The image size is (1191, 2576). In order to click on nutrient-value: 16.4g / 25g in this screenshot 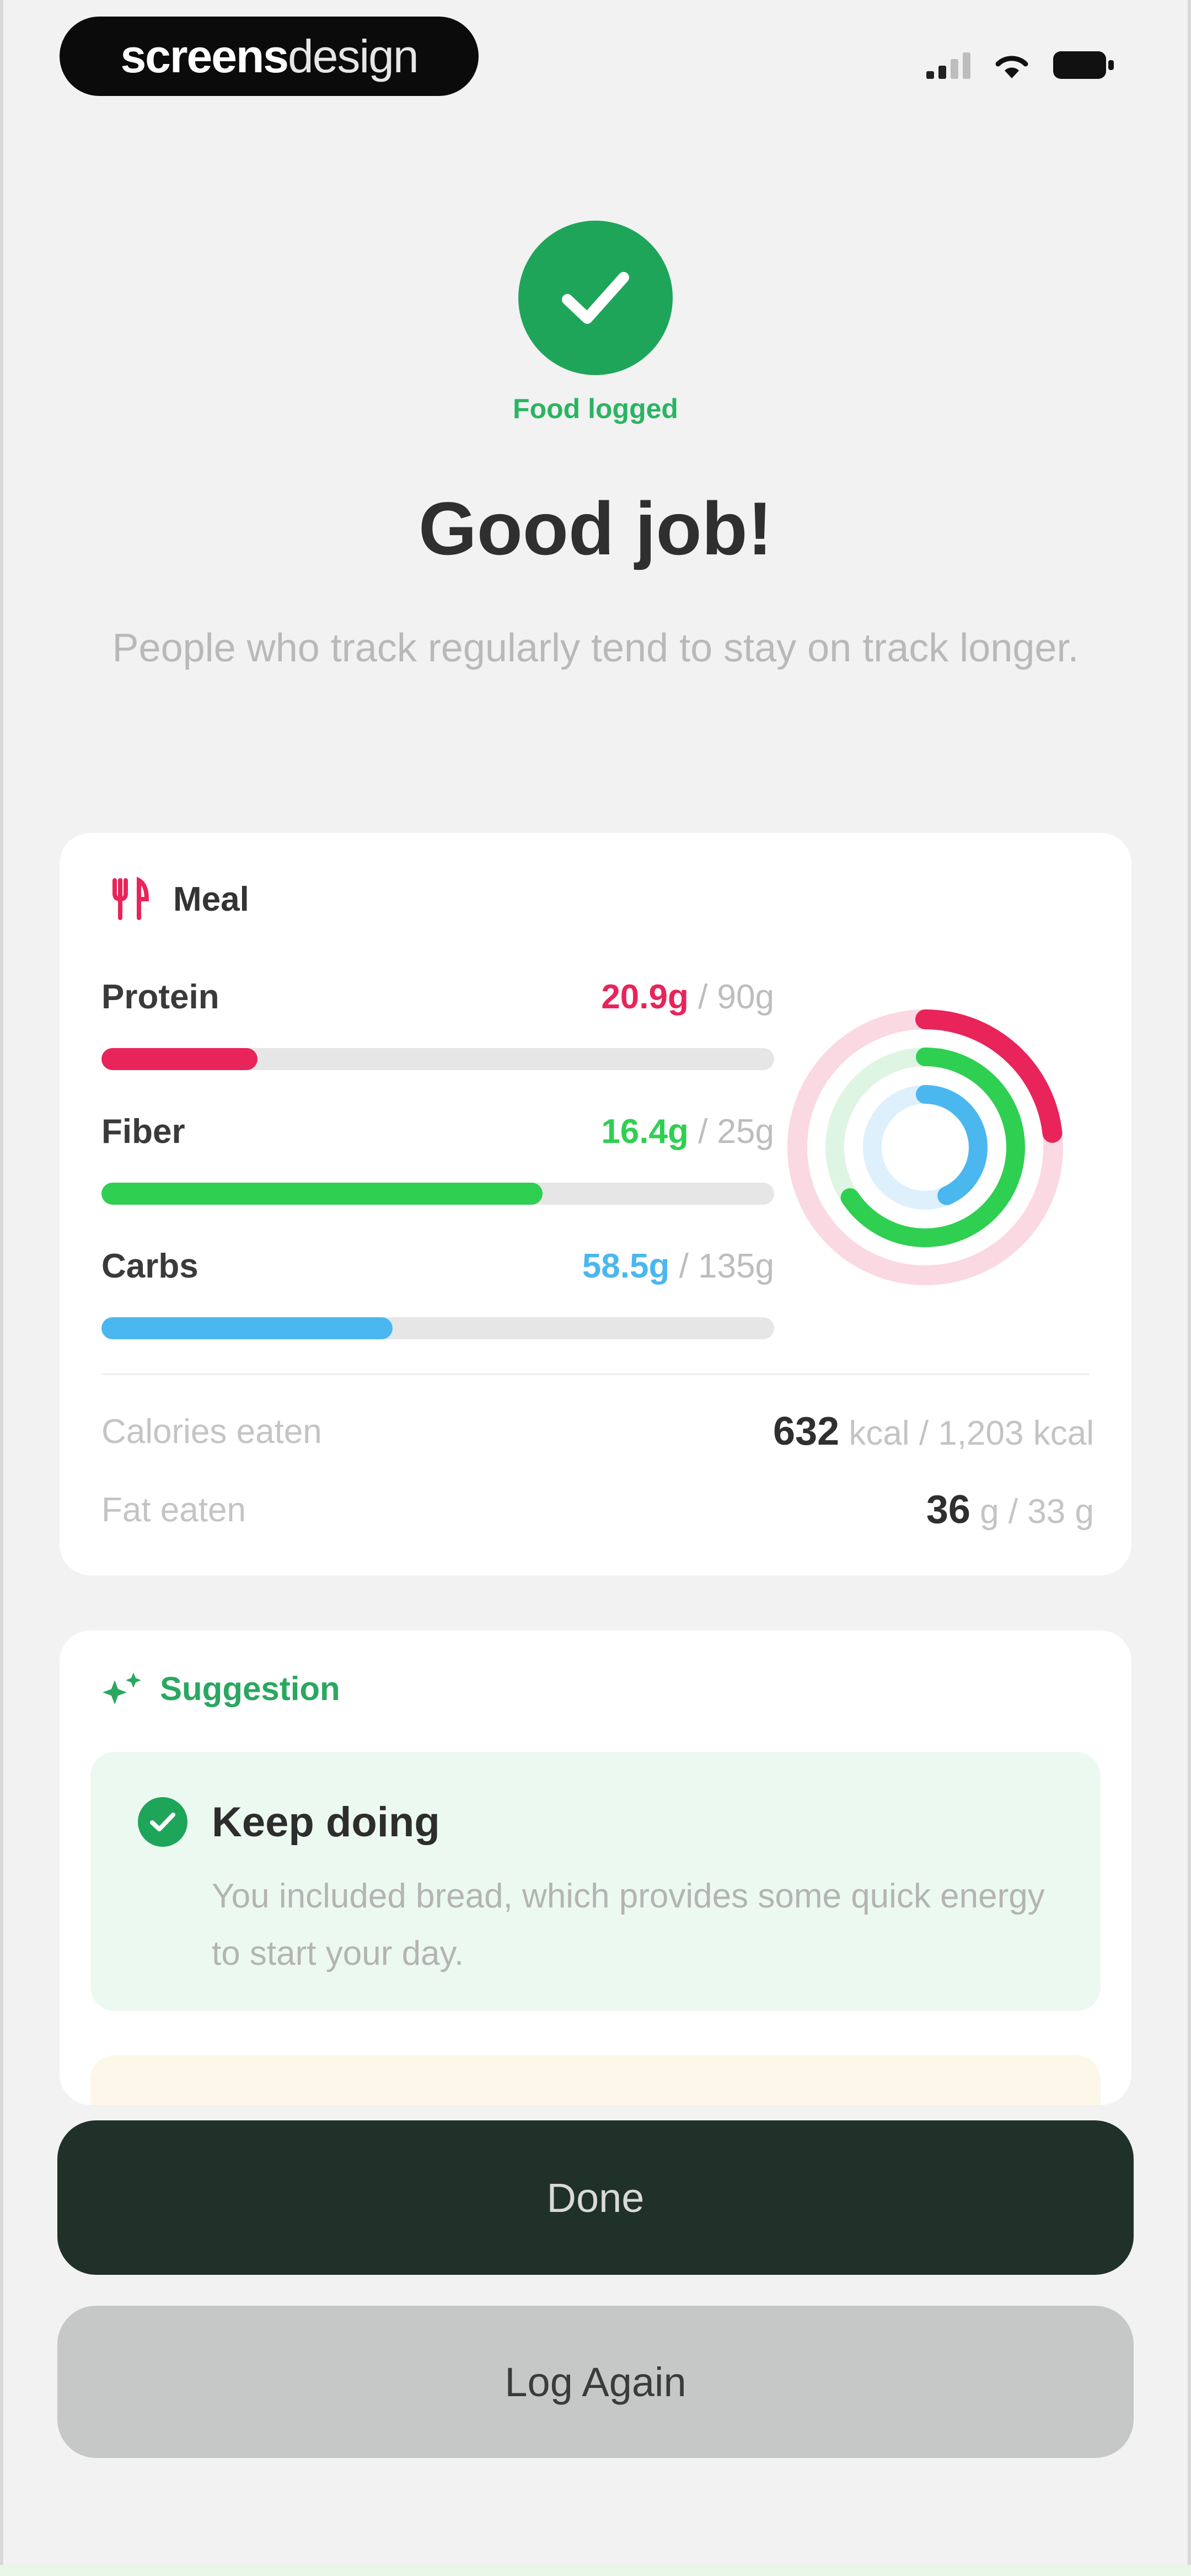, I will do `click(688, 1131)`.